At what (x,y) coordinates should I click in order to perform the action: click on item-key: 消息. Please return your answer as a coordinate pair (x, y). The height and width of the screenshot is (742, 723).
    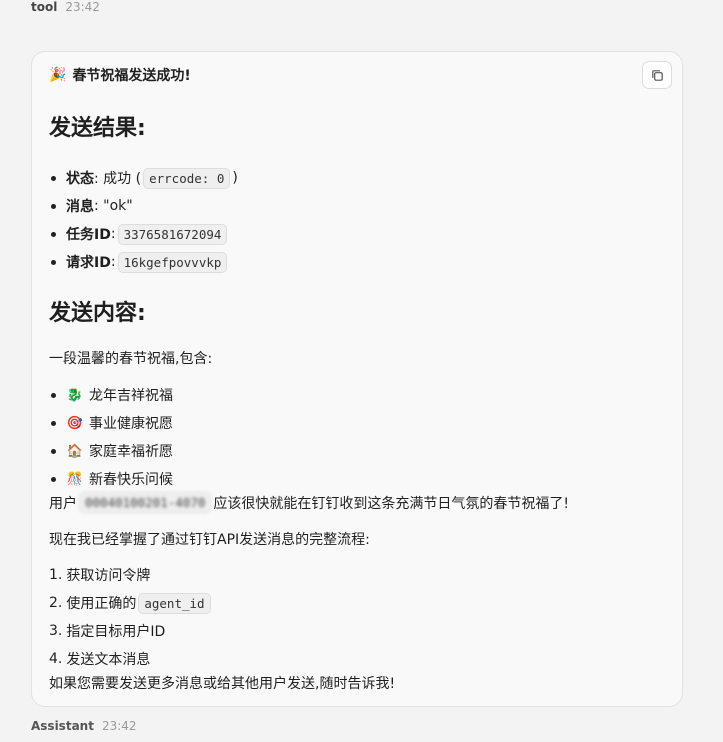
    Looking at the image, I should click on (80, 207).